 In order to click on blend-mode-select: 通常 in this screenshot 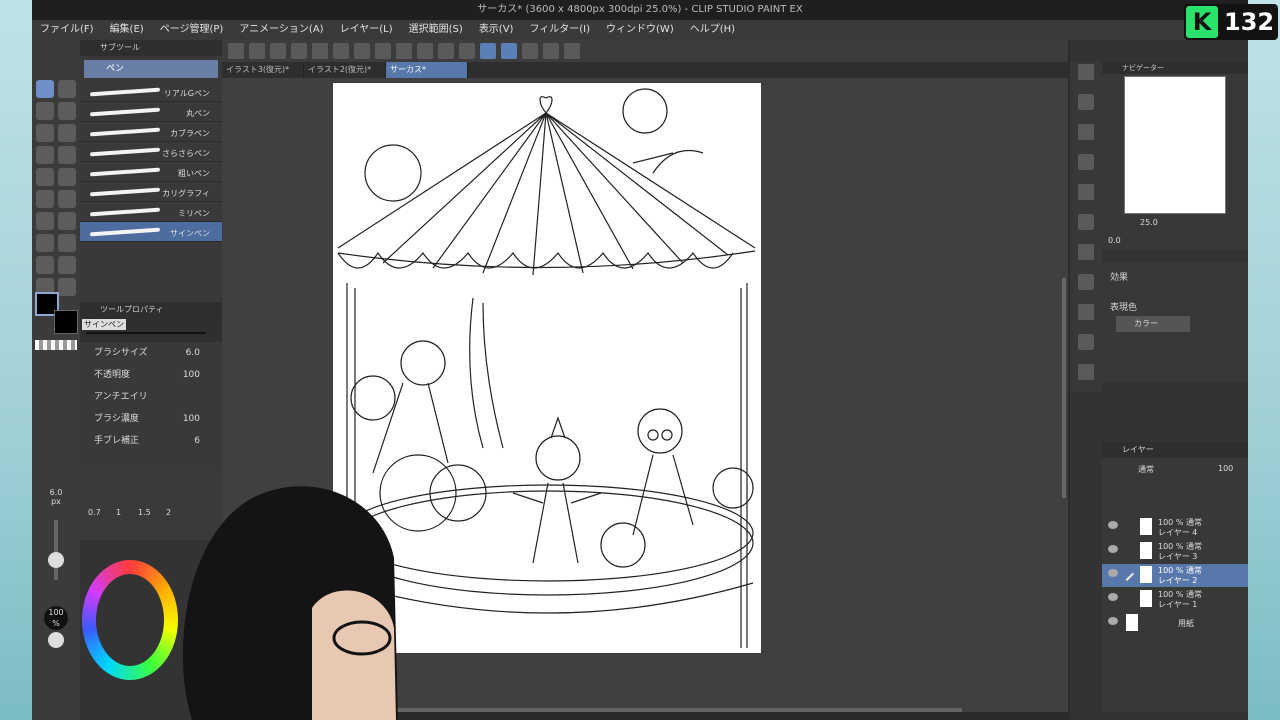, I will do `click(1146, 469)`.